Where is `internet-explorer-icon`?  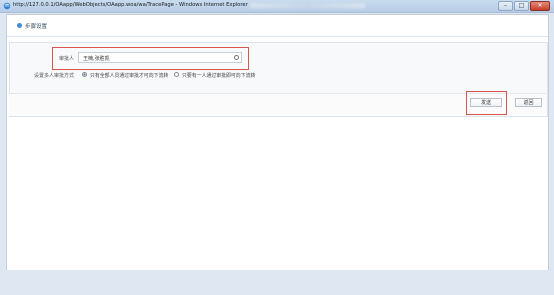 internet-explorer-icon is located at coordinates (7, 6).